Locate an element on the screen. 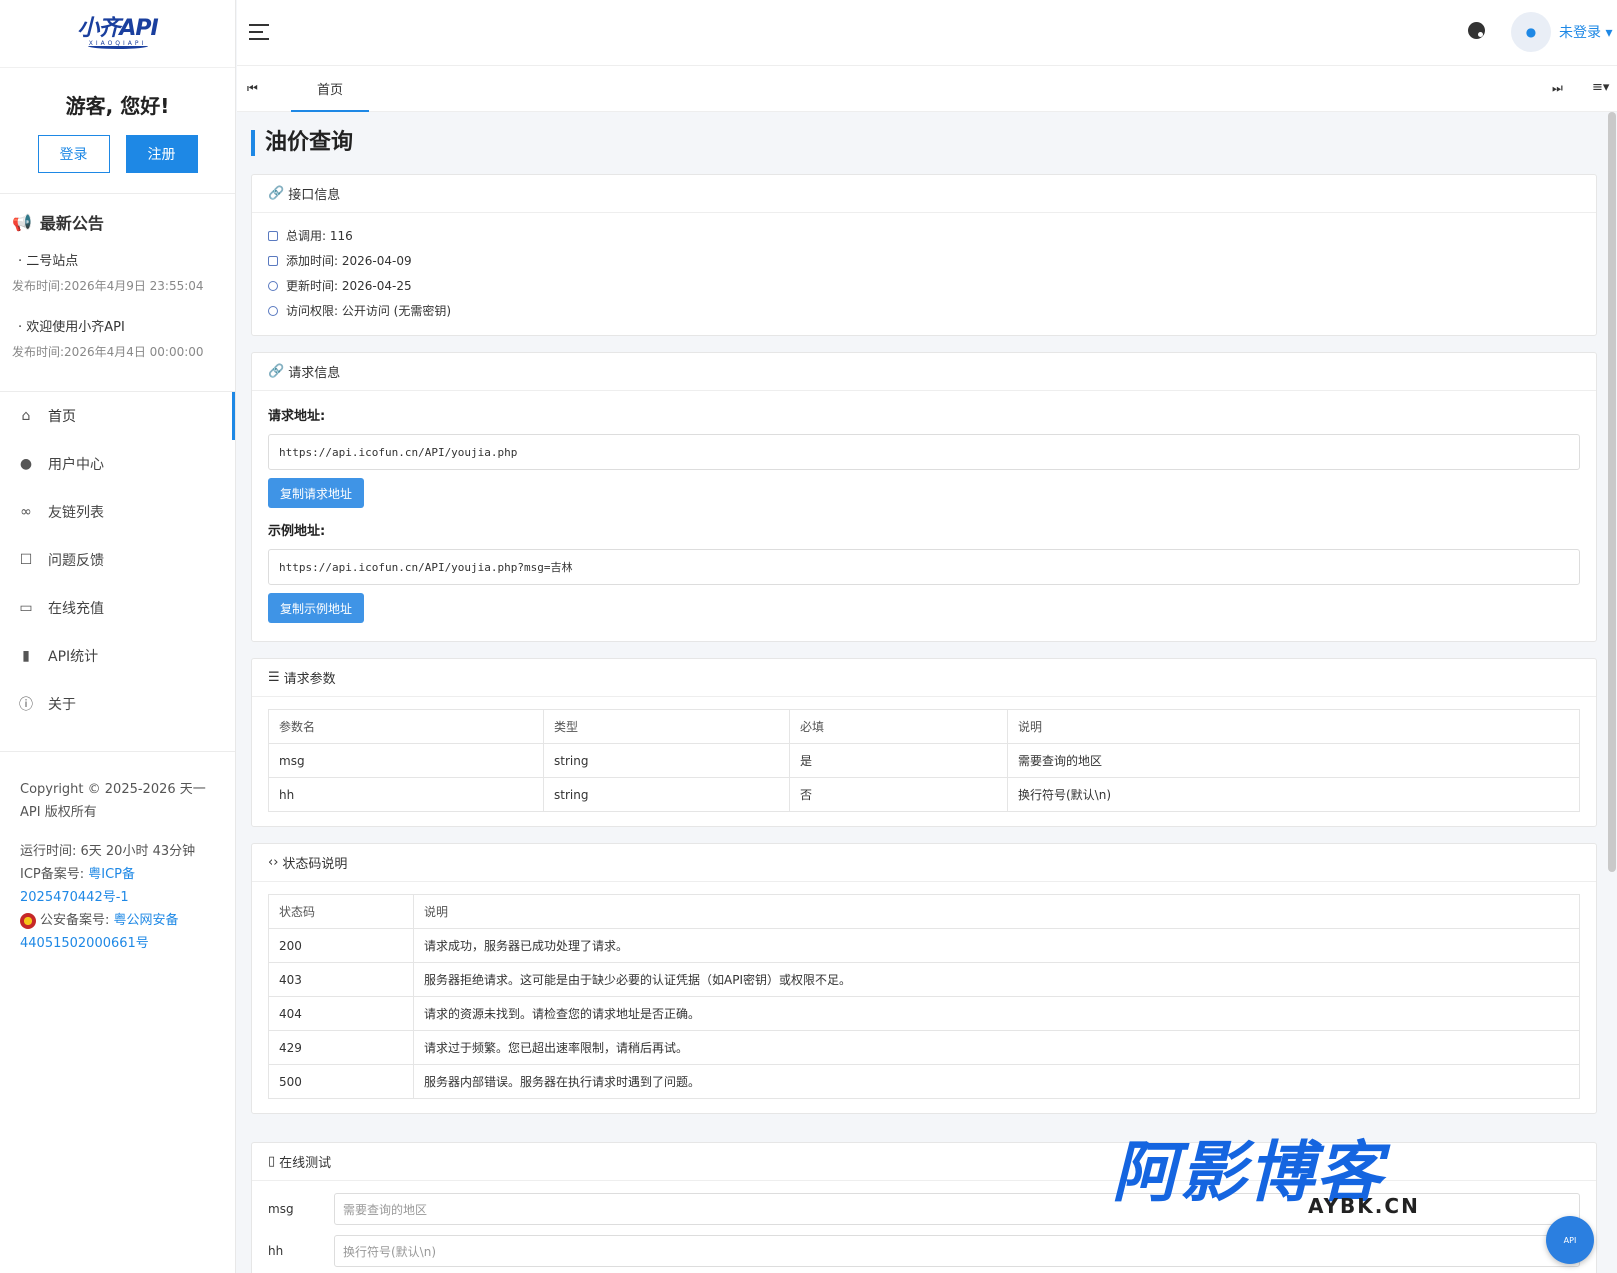  table-cell: 请求成功，服务器已成功处理了请求。 is located at coordinates (996, 945).